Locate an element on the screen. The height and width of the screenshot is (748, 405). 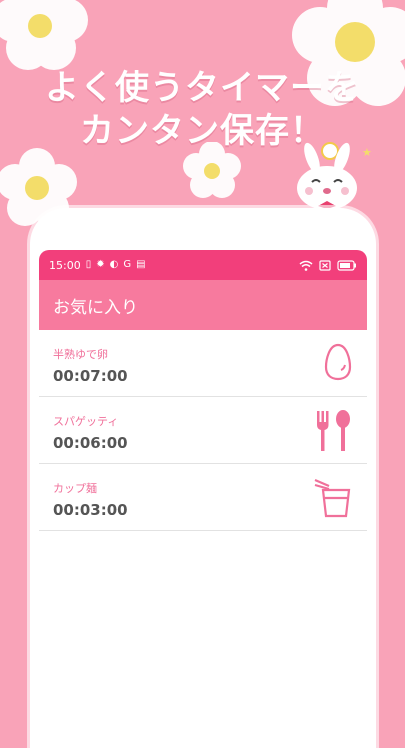
app-bar: お気に入り is located at coordinates (203, 305).